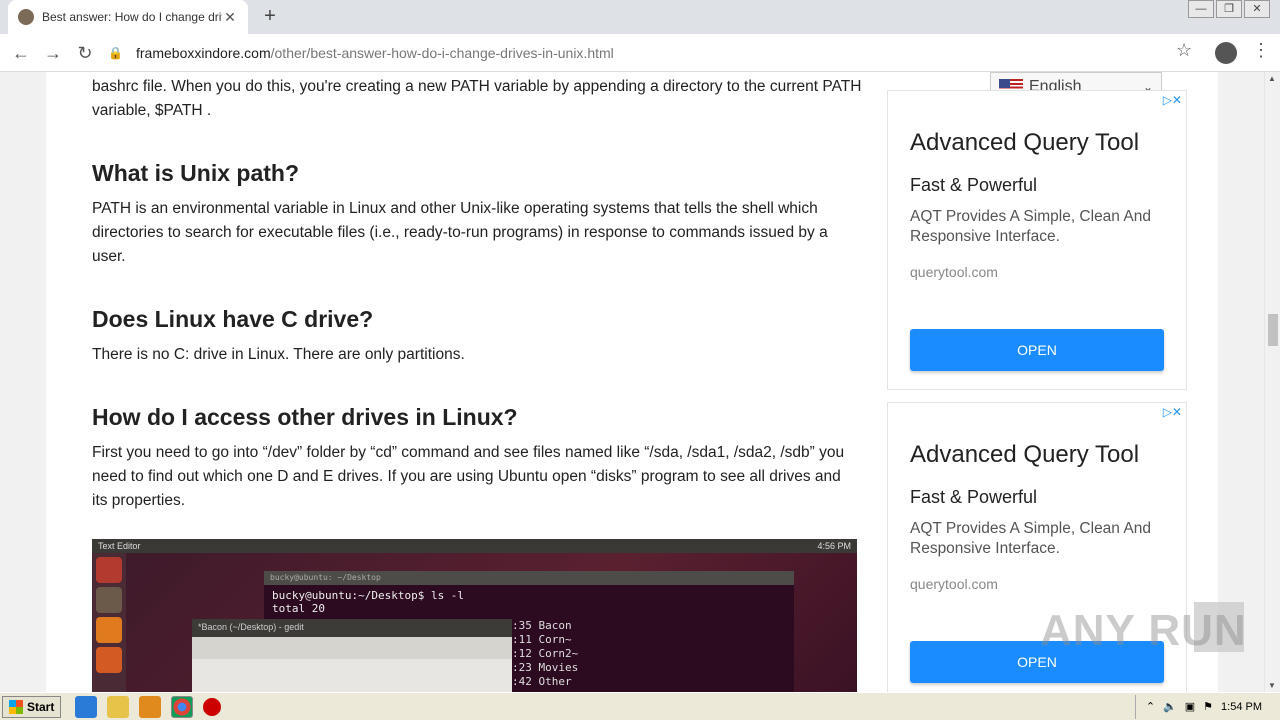 This screenshot has height=720, width=1280. What do you see at coordinates (230, 17) in the screenshot?
I see `tab-close-icon: ✕` at bounding box center [230, 17].